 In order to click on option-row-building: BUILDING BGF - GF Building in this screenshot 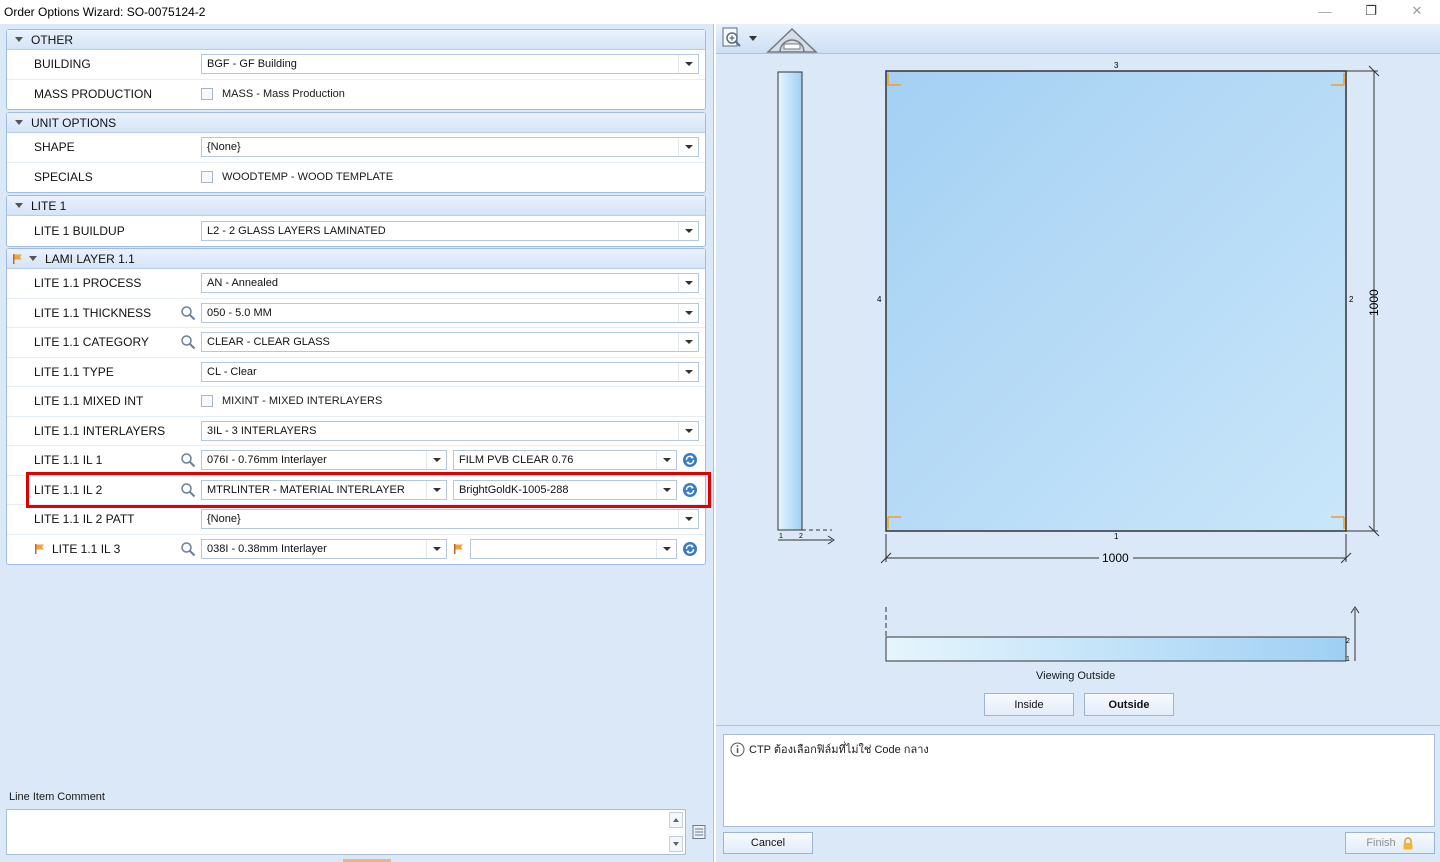, I will do `click(356, 65)`.